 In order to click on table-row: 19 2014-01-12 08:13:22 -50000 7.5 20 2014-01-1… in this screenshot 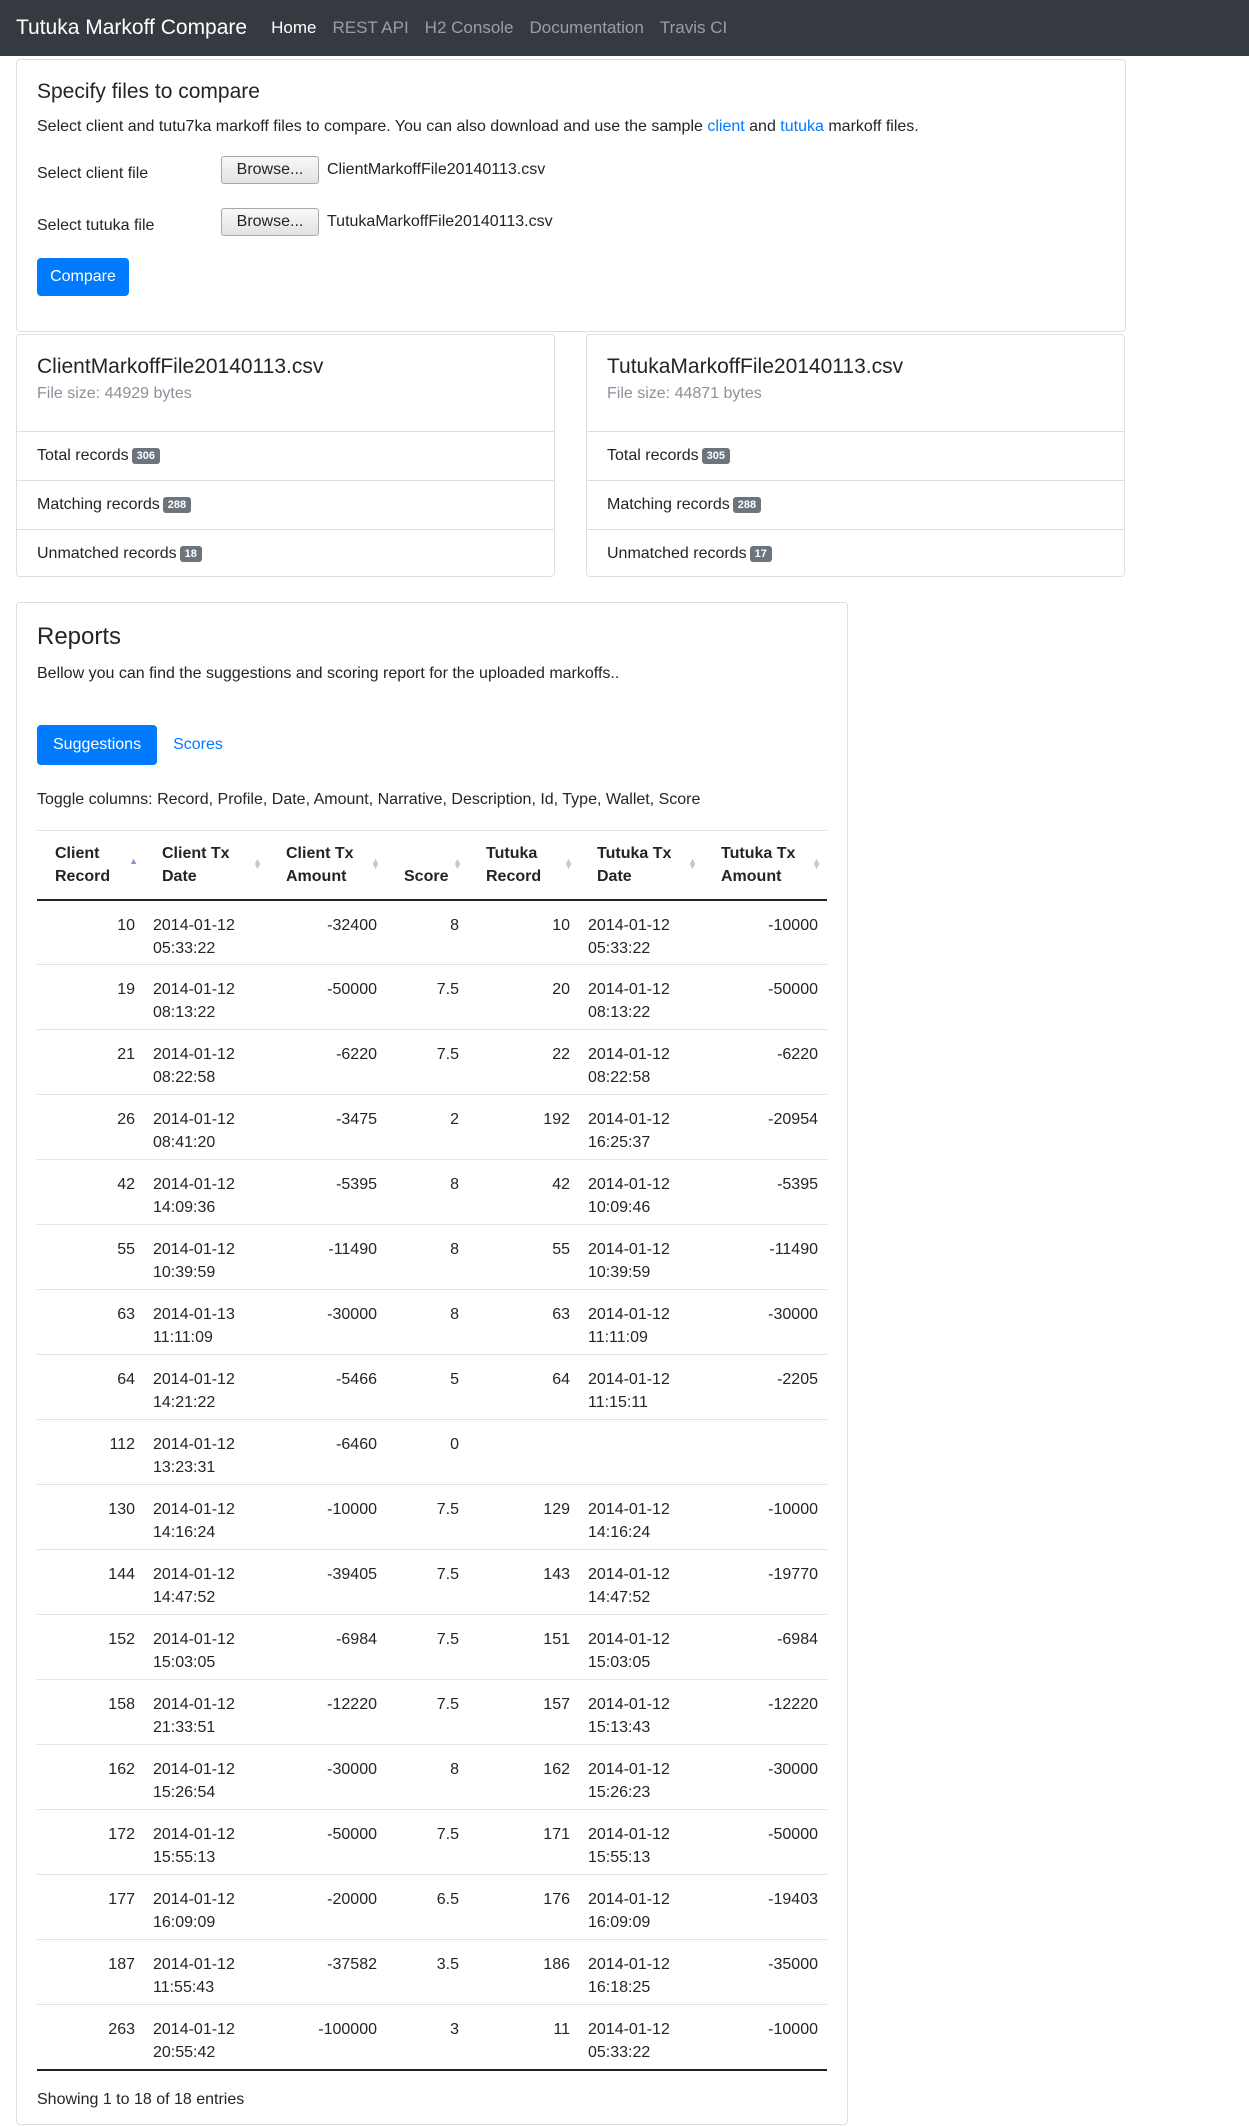, I will do `click(432, 997)`.